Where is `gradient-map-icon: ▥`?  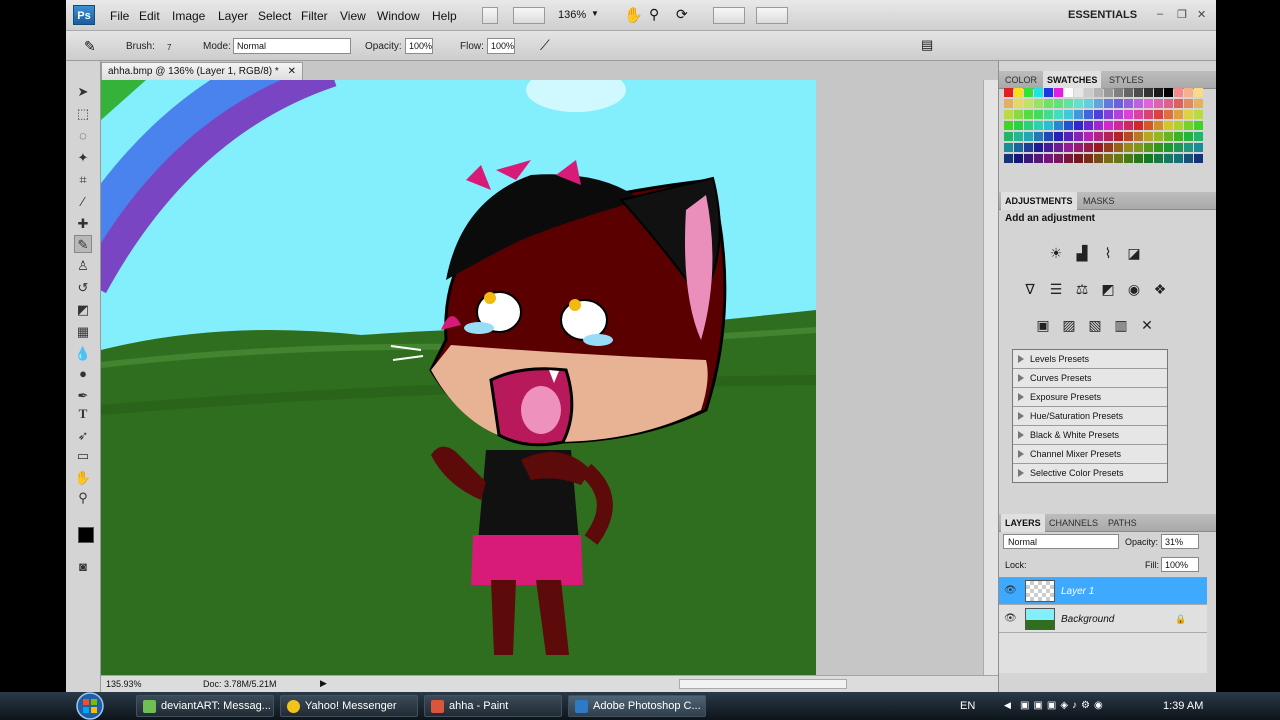 gradient-map-icon: ▥ is located at coordinates (1121, 325).